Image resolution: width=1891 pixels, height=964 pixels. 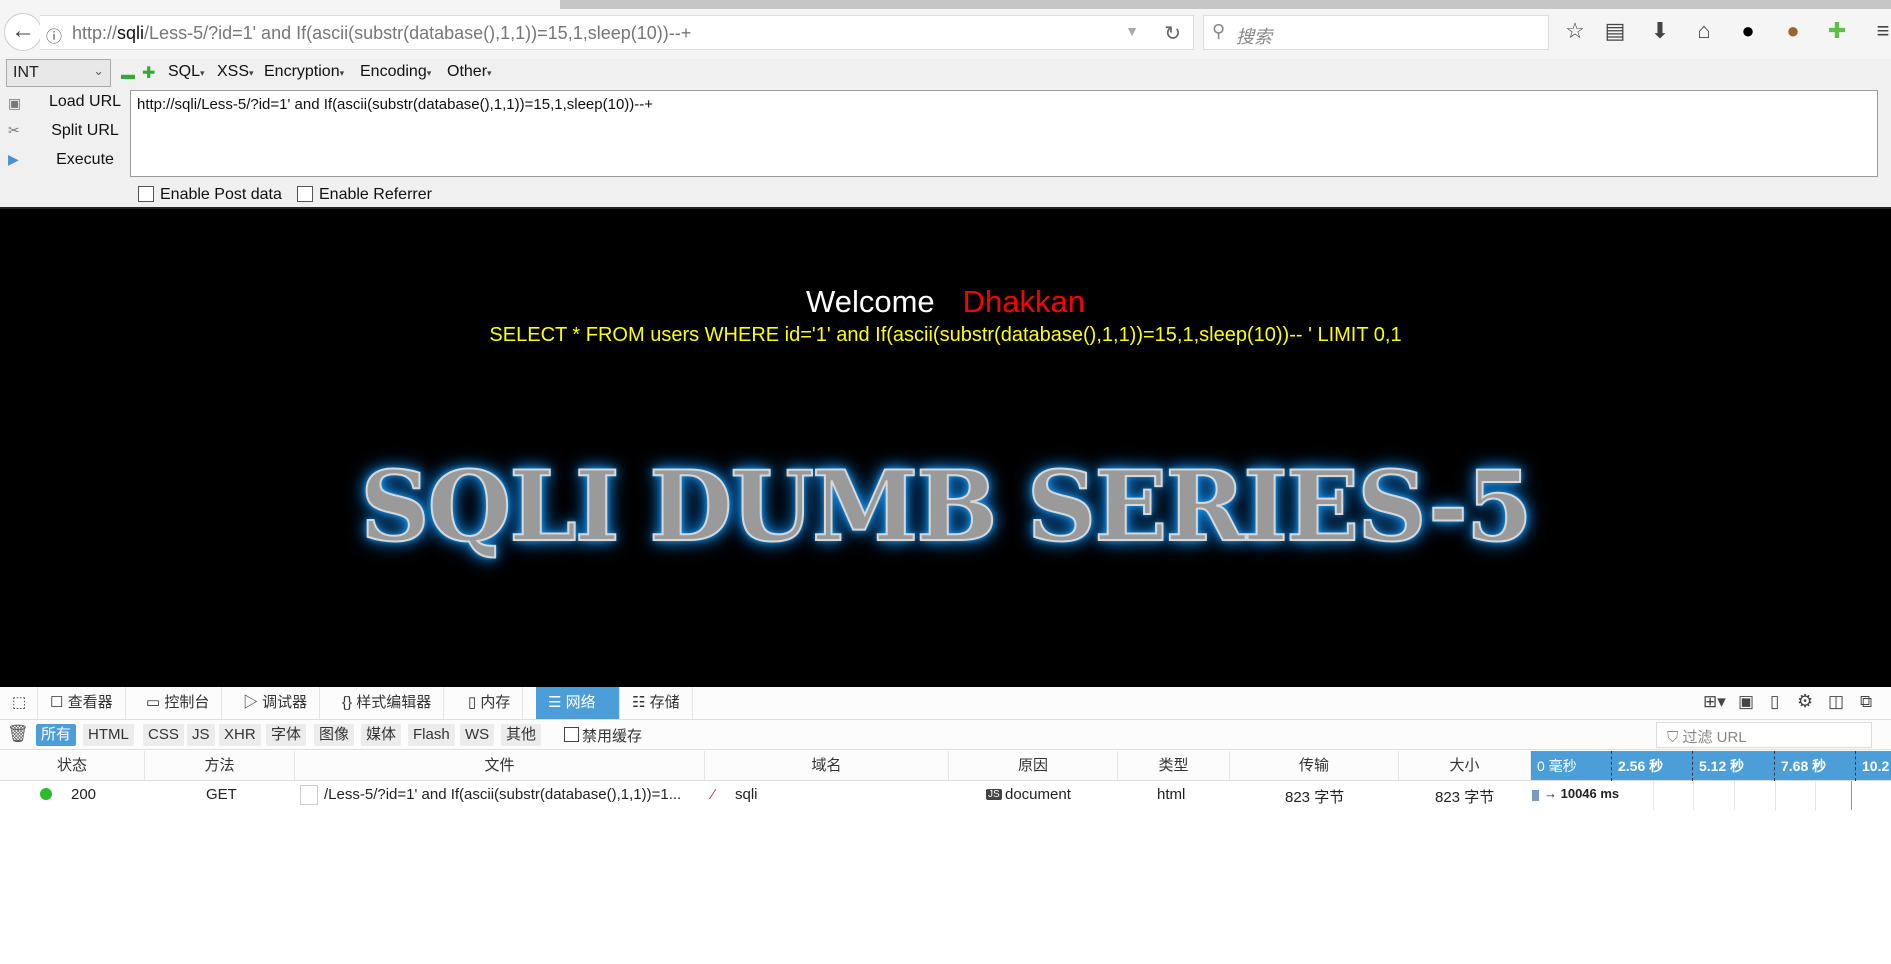 What do you see at coordinates (14, 130) in the screenshot?
I see `scissors-icon: ✂` at bounding box center [14, 130].